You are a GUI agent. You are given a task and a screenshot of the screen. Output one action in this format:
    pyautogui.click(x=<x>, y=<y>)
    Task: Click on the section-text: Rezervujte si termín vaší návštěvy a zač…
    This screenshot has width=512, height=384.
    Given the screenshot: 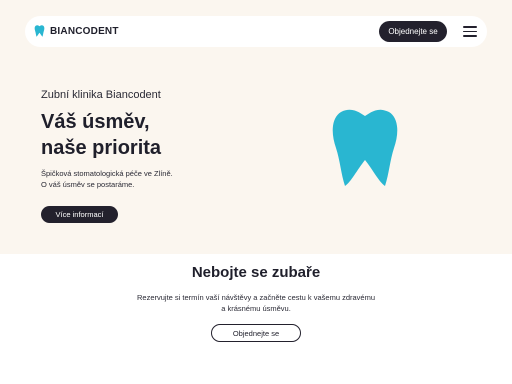 What is the action you would take?
    pyautogui.click(x=256, y=303)
    